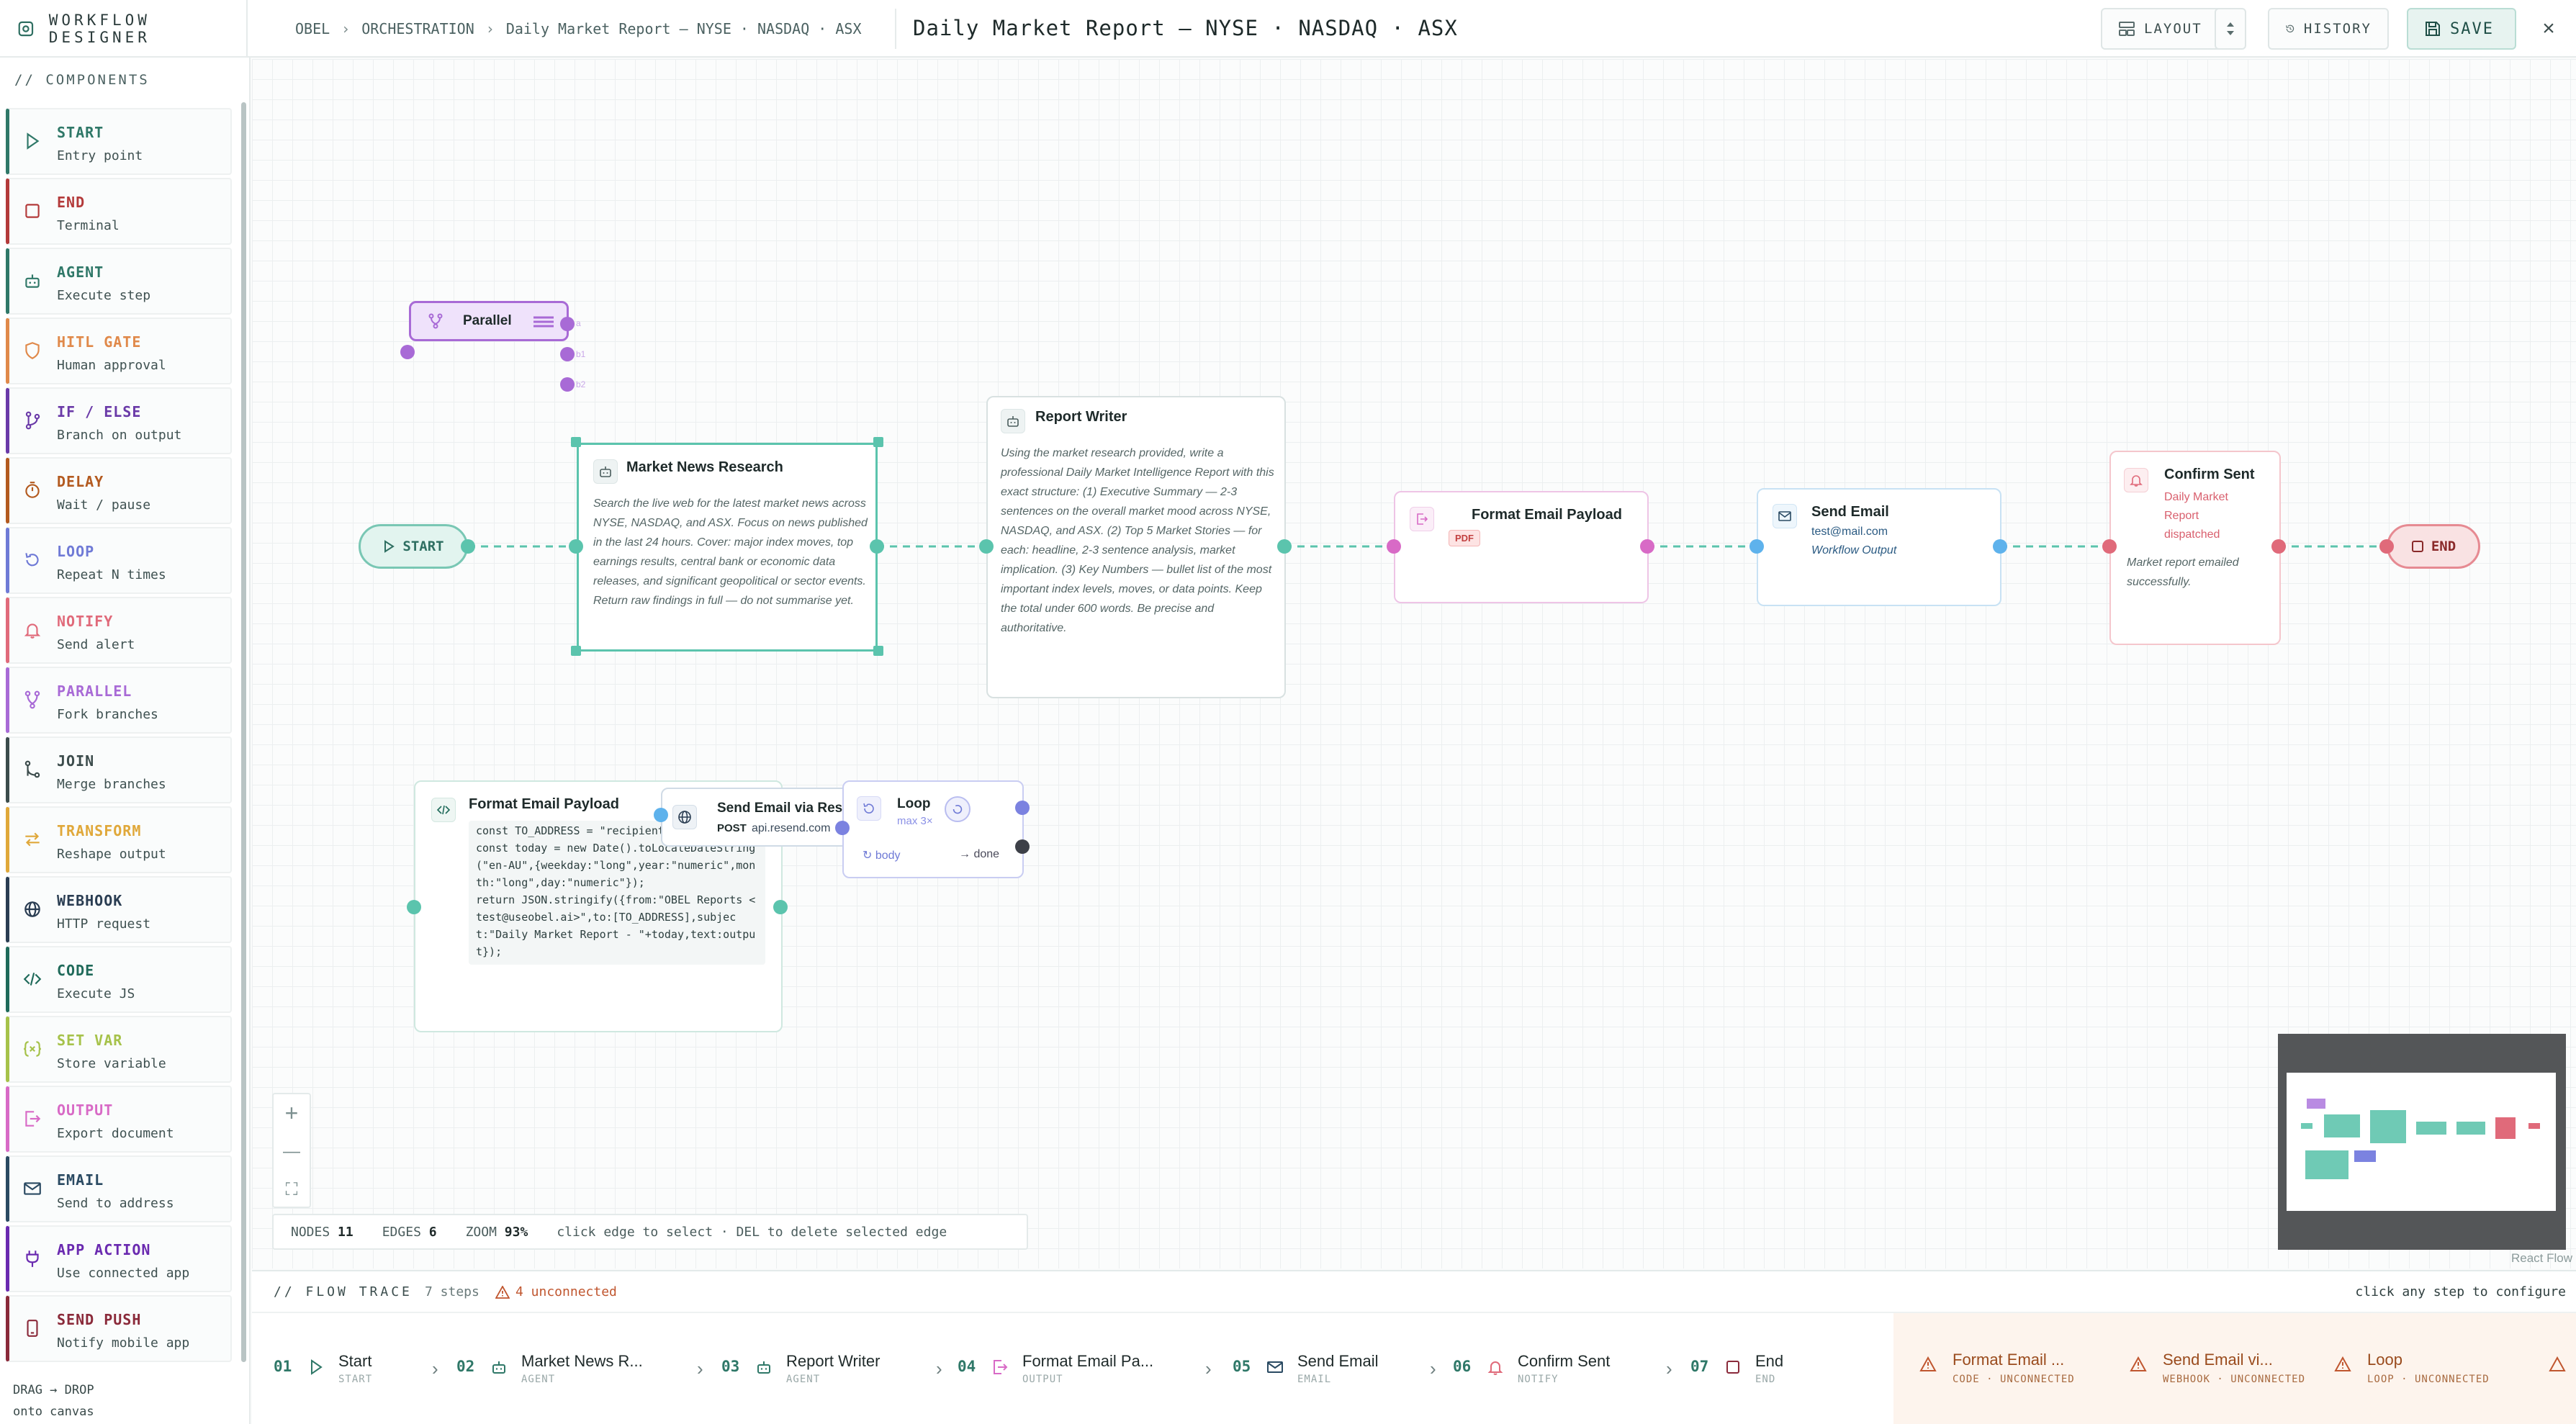  Describe the element at coordinates (108, 715) in the screenshot. I see `component-desc: Fork branches` at that location.